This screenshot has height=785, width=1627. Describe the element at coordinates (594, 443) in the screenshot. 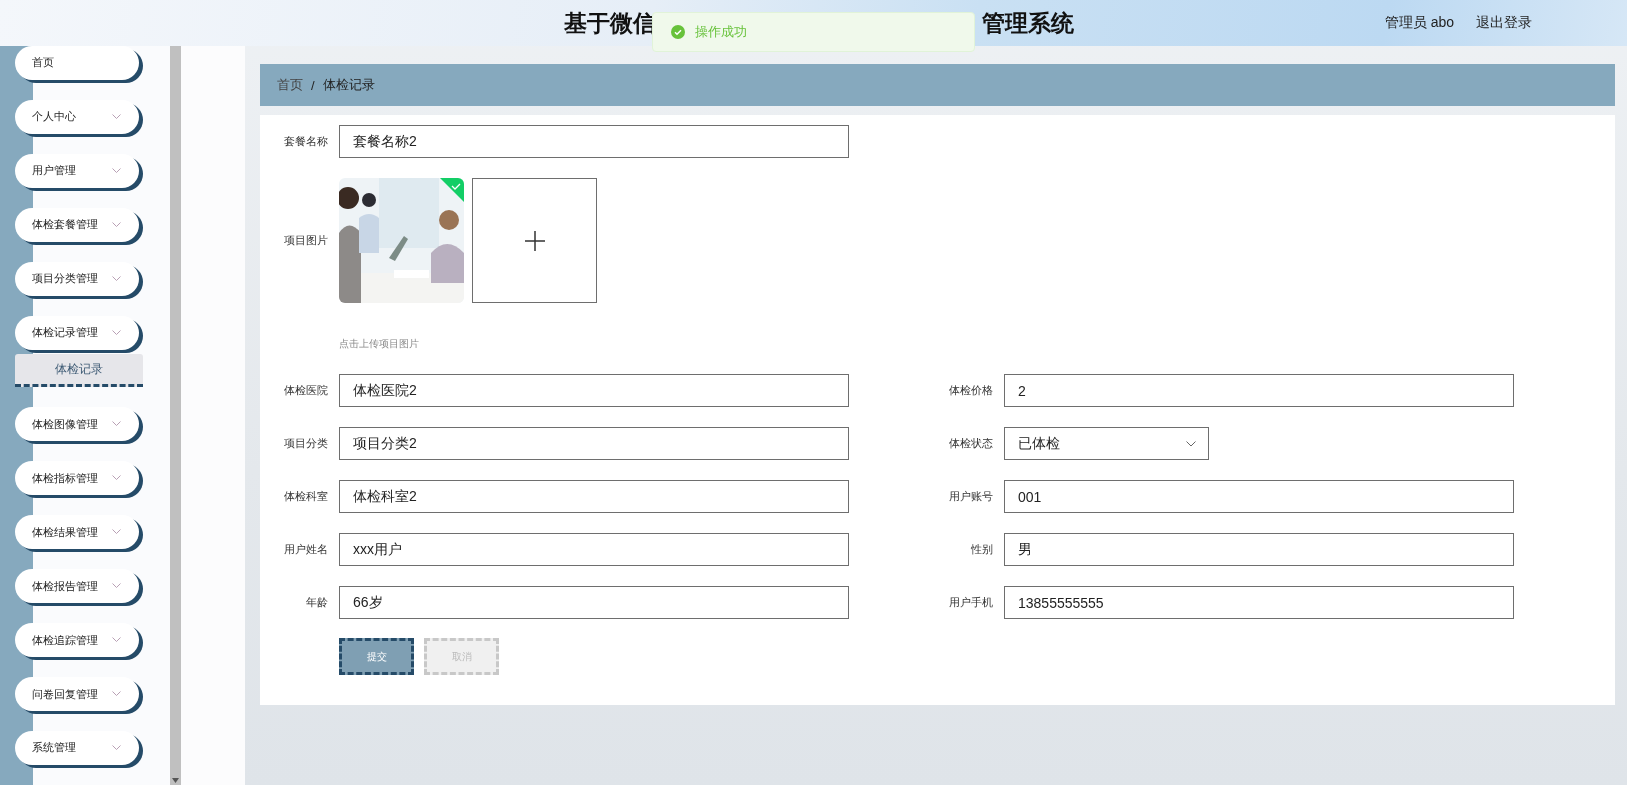

I see `input-field: 项目分类2` at that location.